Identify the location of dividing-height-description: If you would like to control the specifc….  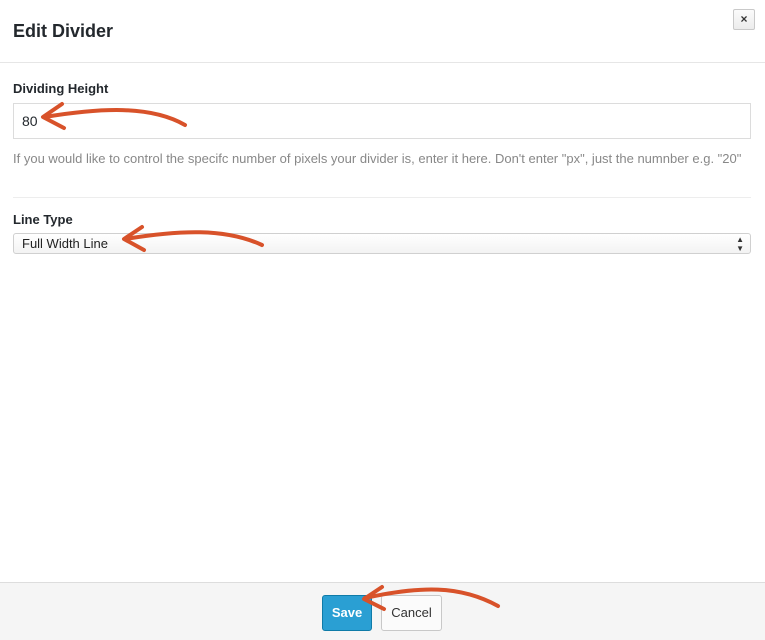
(377, 158).